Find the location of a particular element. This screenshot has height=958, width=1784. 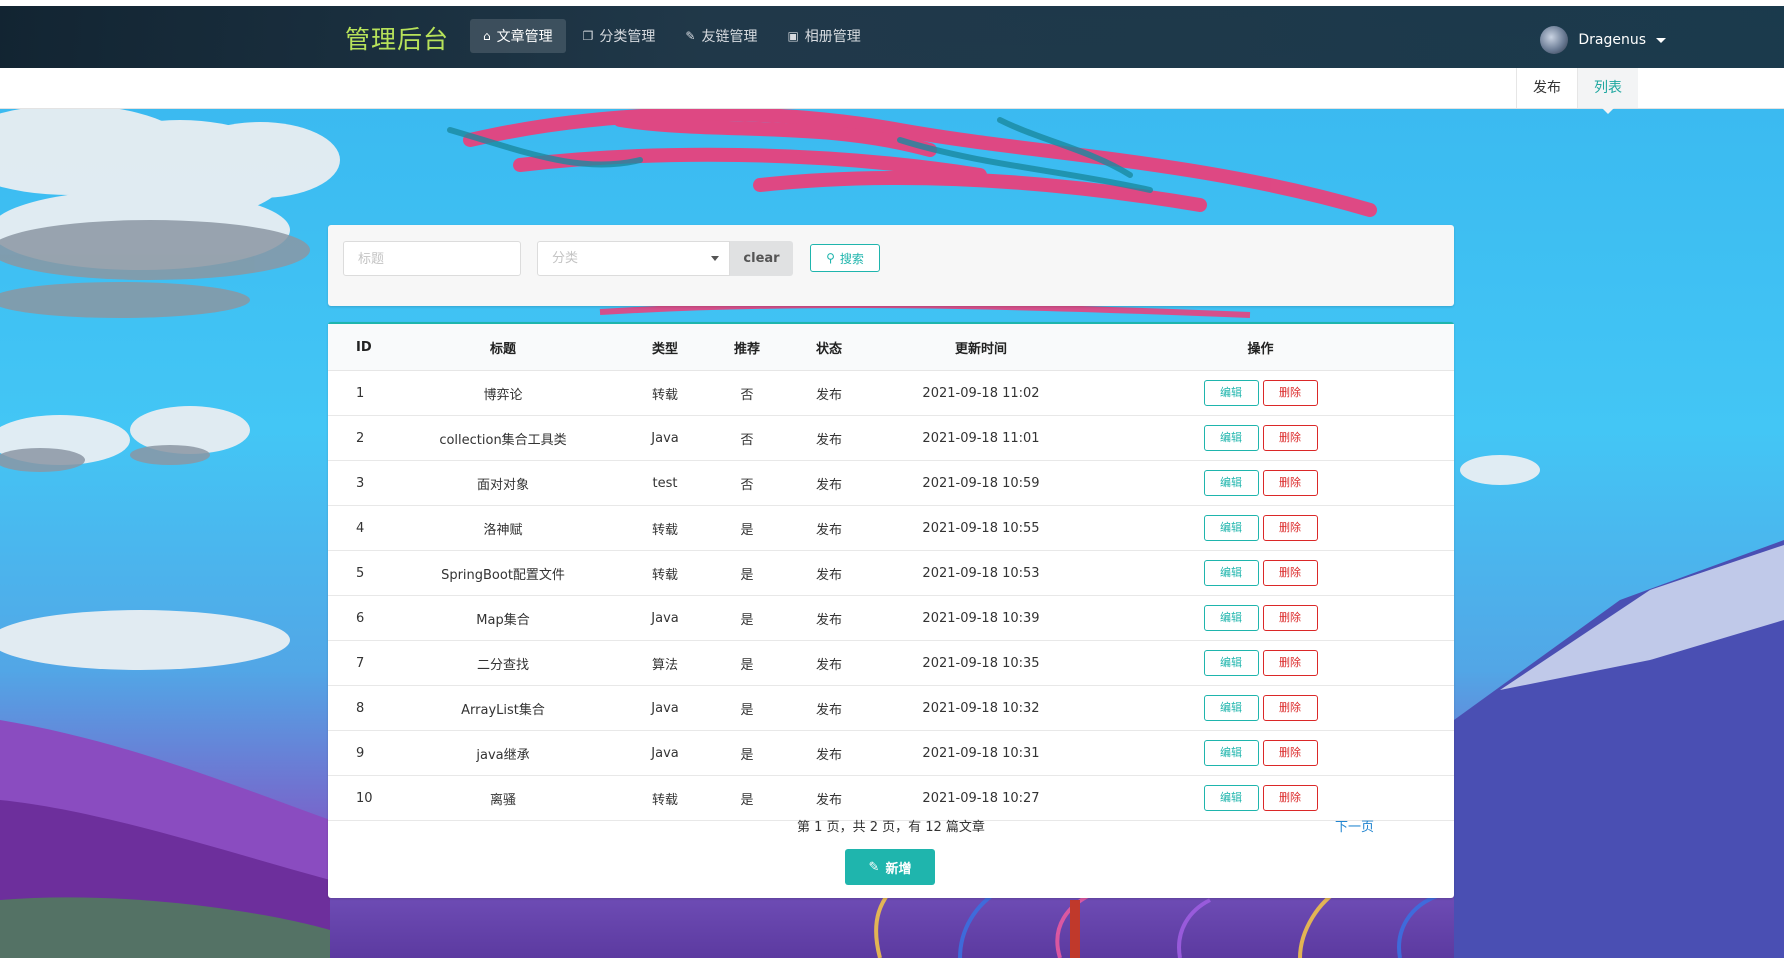

top-strip is located at coordinates (892, 3).